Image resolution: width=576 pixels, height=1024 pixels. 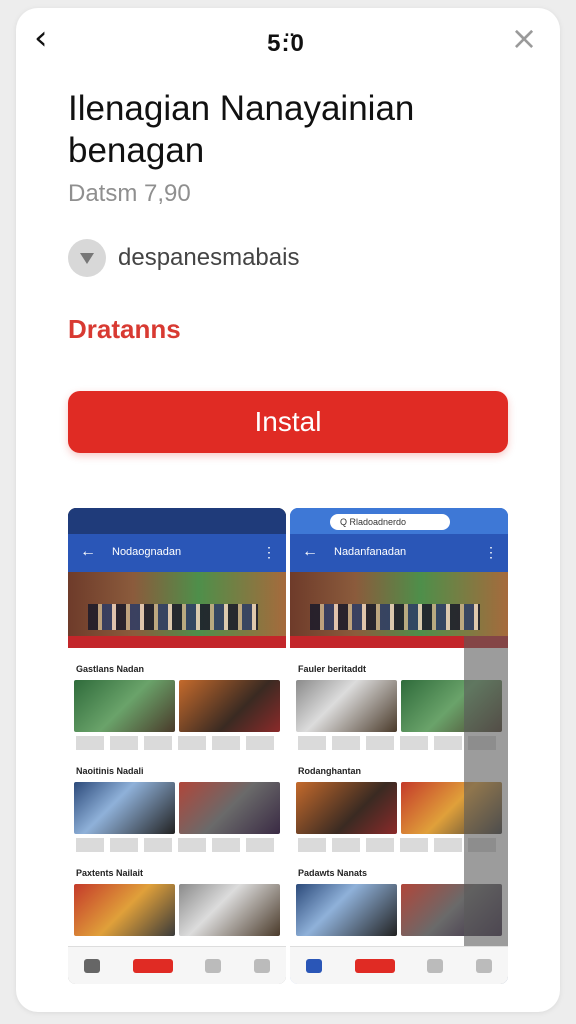 I want to click on close-icon: ×, so click(x=524, y=38).